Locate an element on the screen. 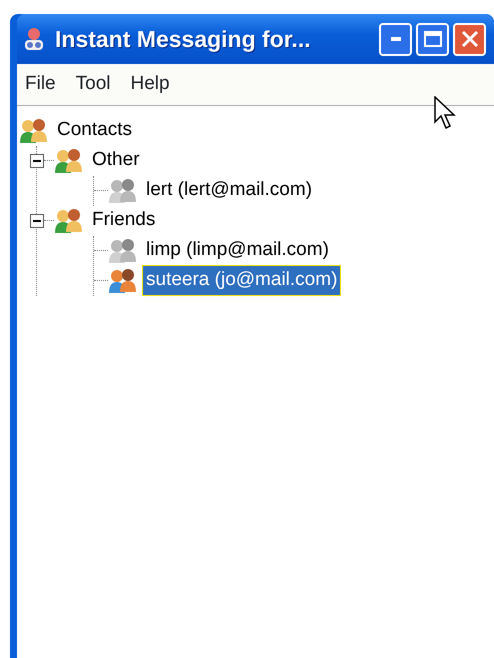 The image size is (494, 658). tree-item: Other is located at coordinates (116, 160).